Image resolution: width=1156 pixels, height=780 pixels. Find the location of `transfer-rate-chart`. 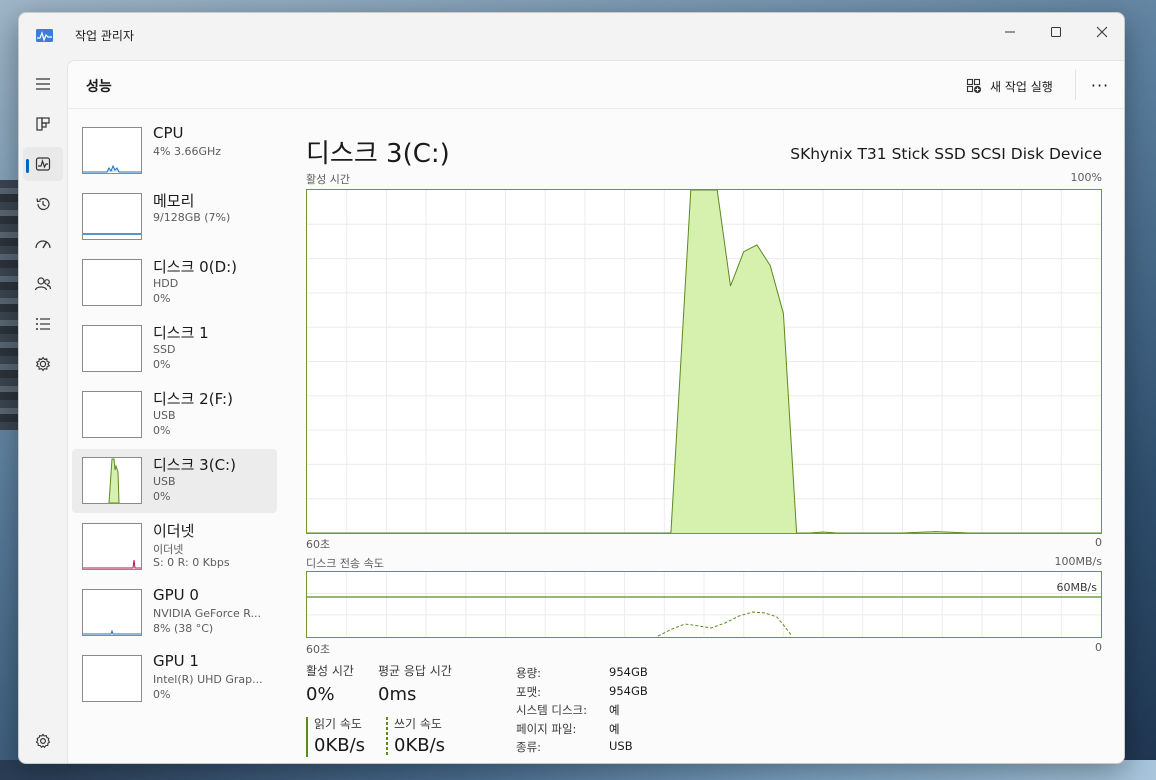

transfer-rate-chart is located at coordinates (704, 604).